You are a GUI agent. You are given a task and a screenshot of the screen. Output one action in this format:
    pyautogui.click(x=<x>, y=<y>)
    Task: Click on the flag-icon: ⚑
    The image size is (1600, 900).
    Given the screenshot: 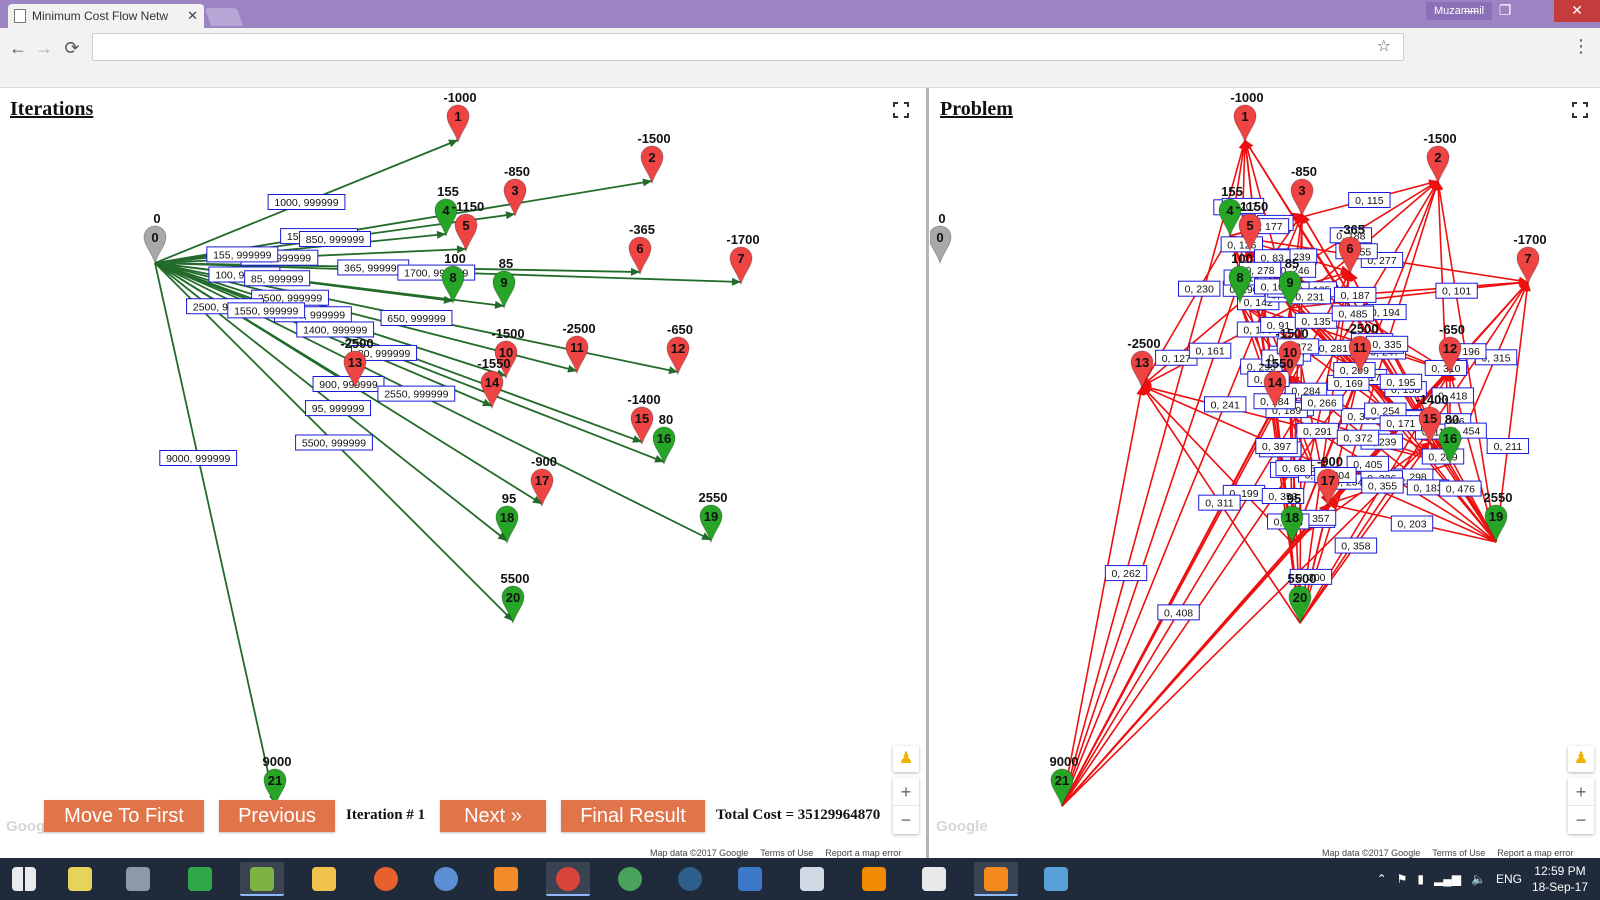 What is the action you would take?
    pyautogui.click(x=1402, y=879)
    